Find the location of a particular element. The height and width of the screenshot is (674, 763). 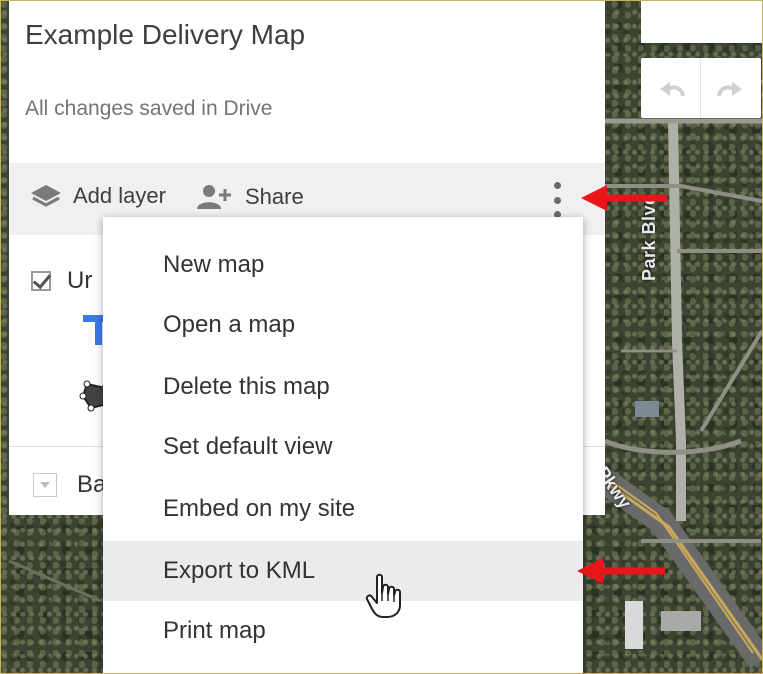

redo-icon is located at coordinates (729, 89).